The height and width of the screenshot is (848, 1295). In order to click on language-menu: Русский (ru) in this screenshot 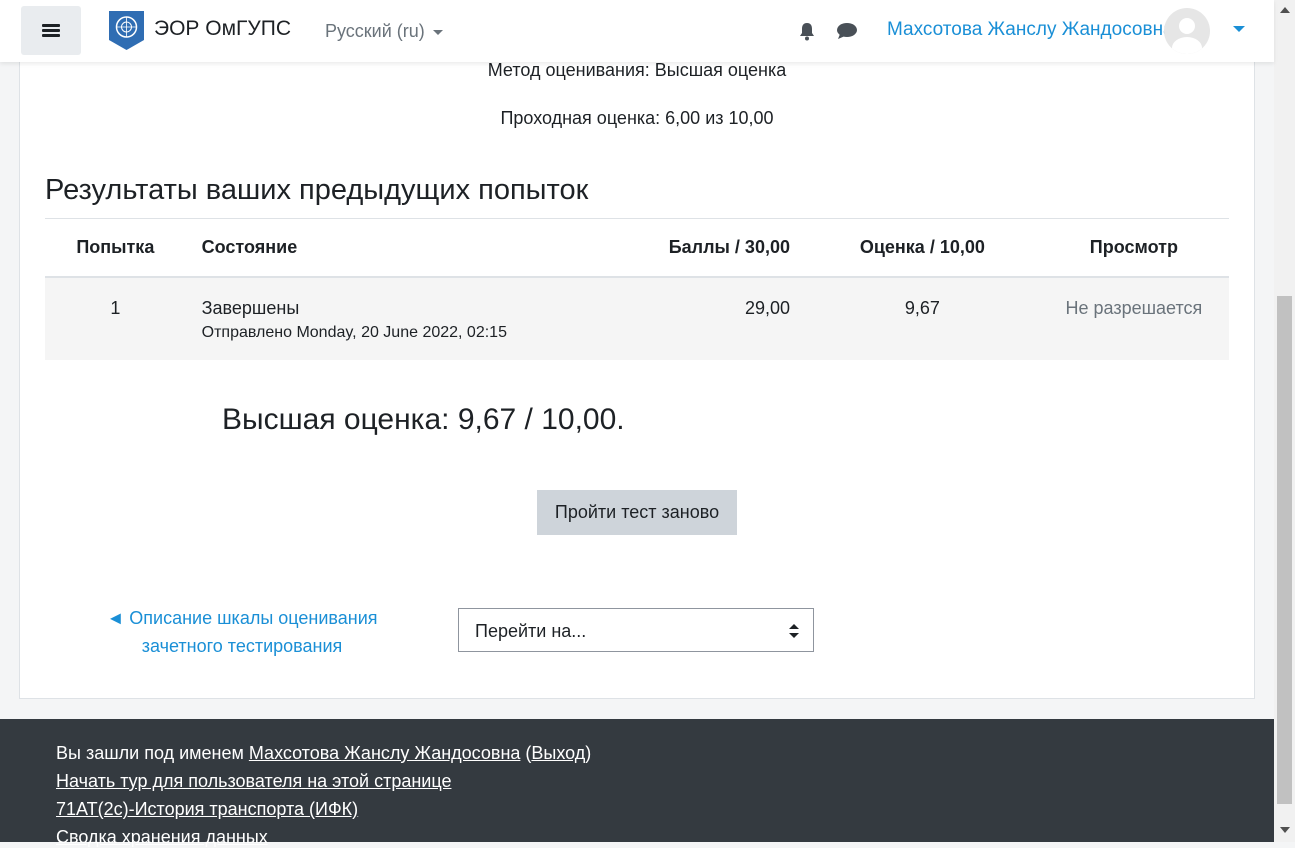, I will do `click(384, 31)`.